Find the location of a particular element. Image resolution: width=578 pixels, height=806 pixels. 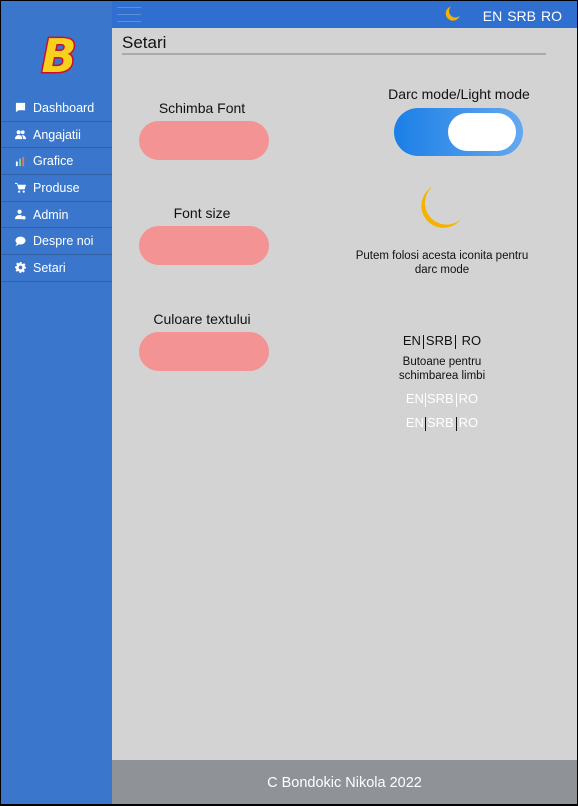

font-label: Schimba Font is located at coordinates (202, 108).